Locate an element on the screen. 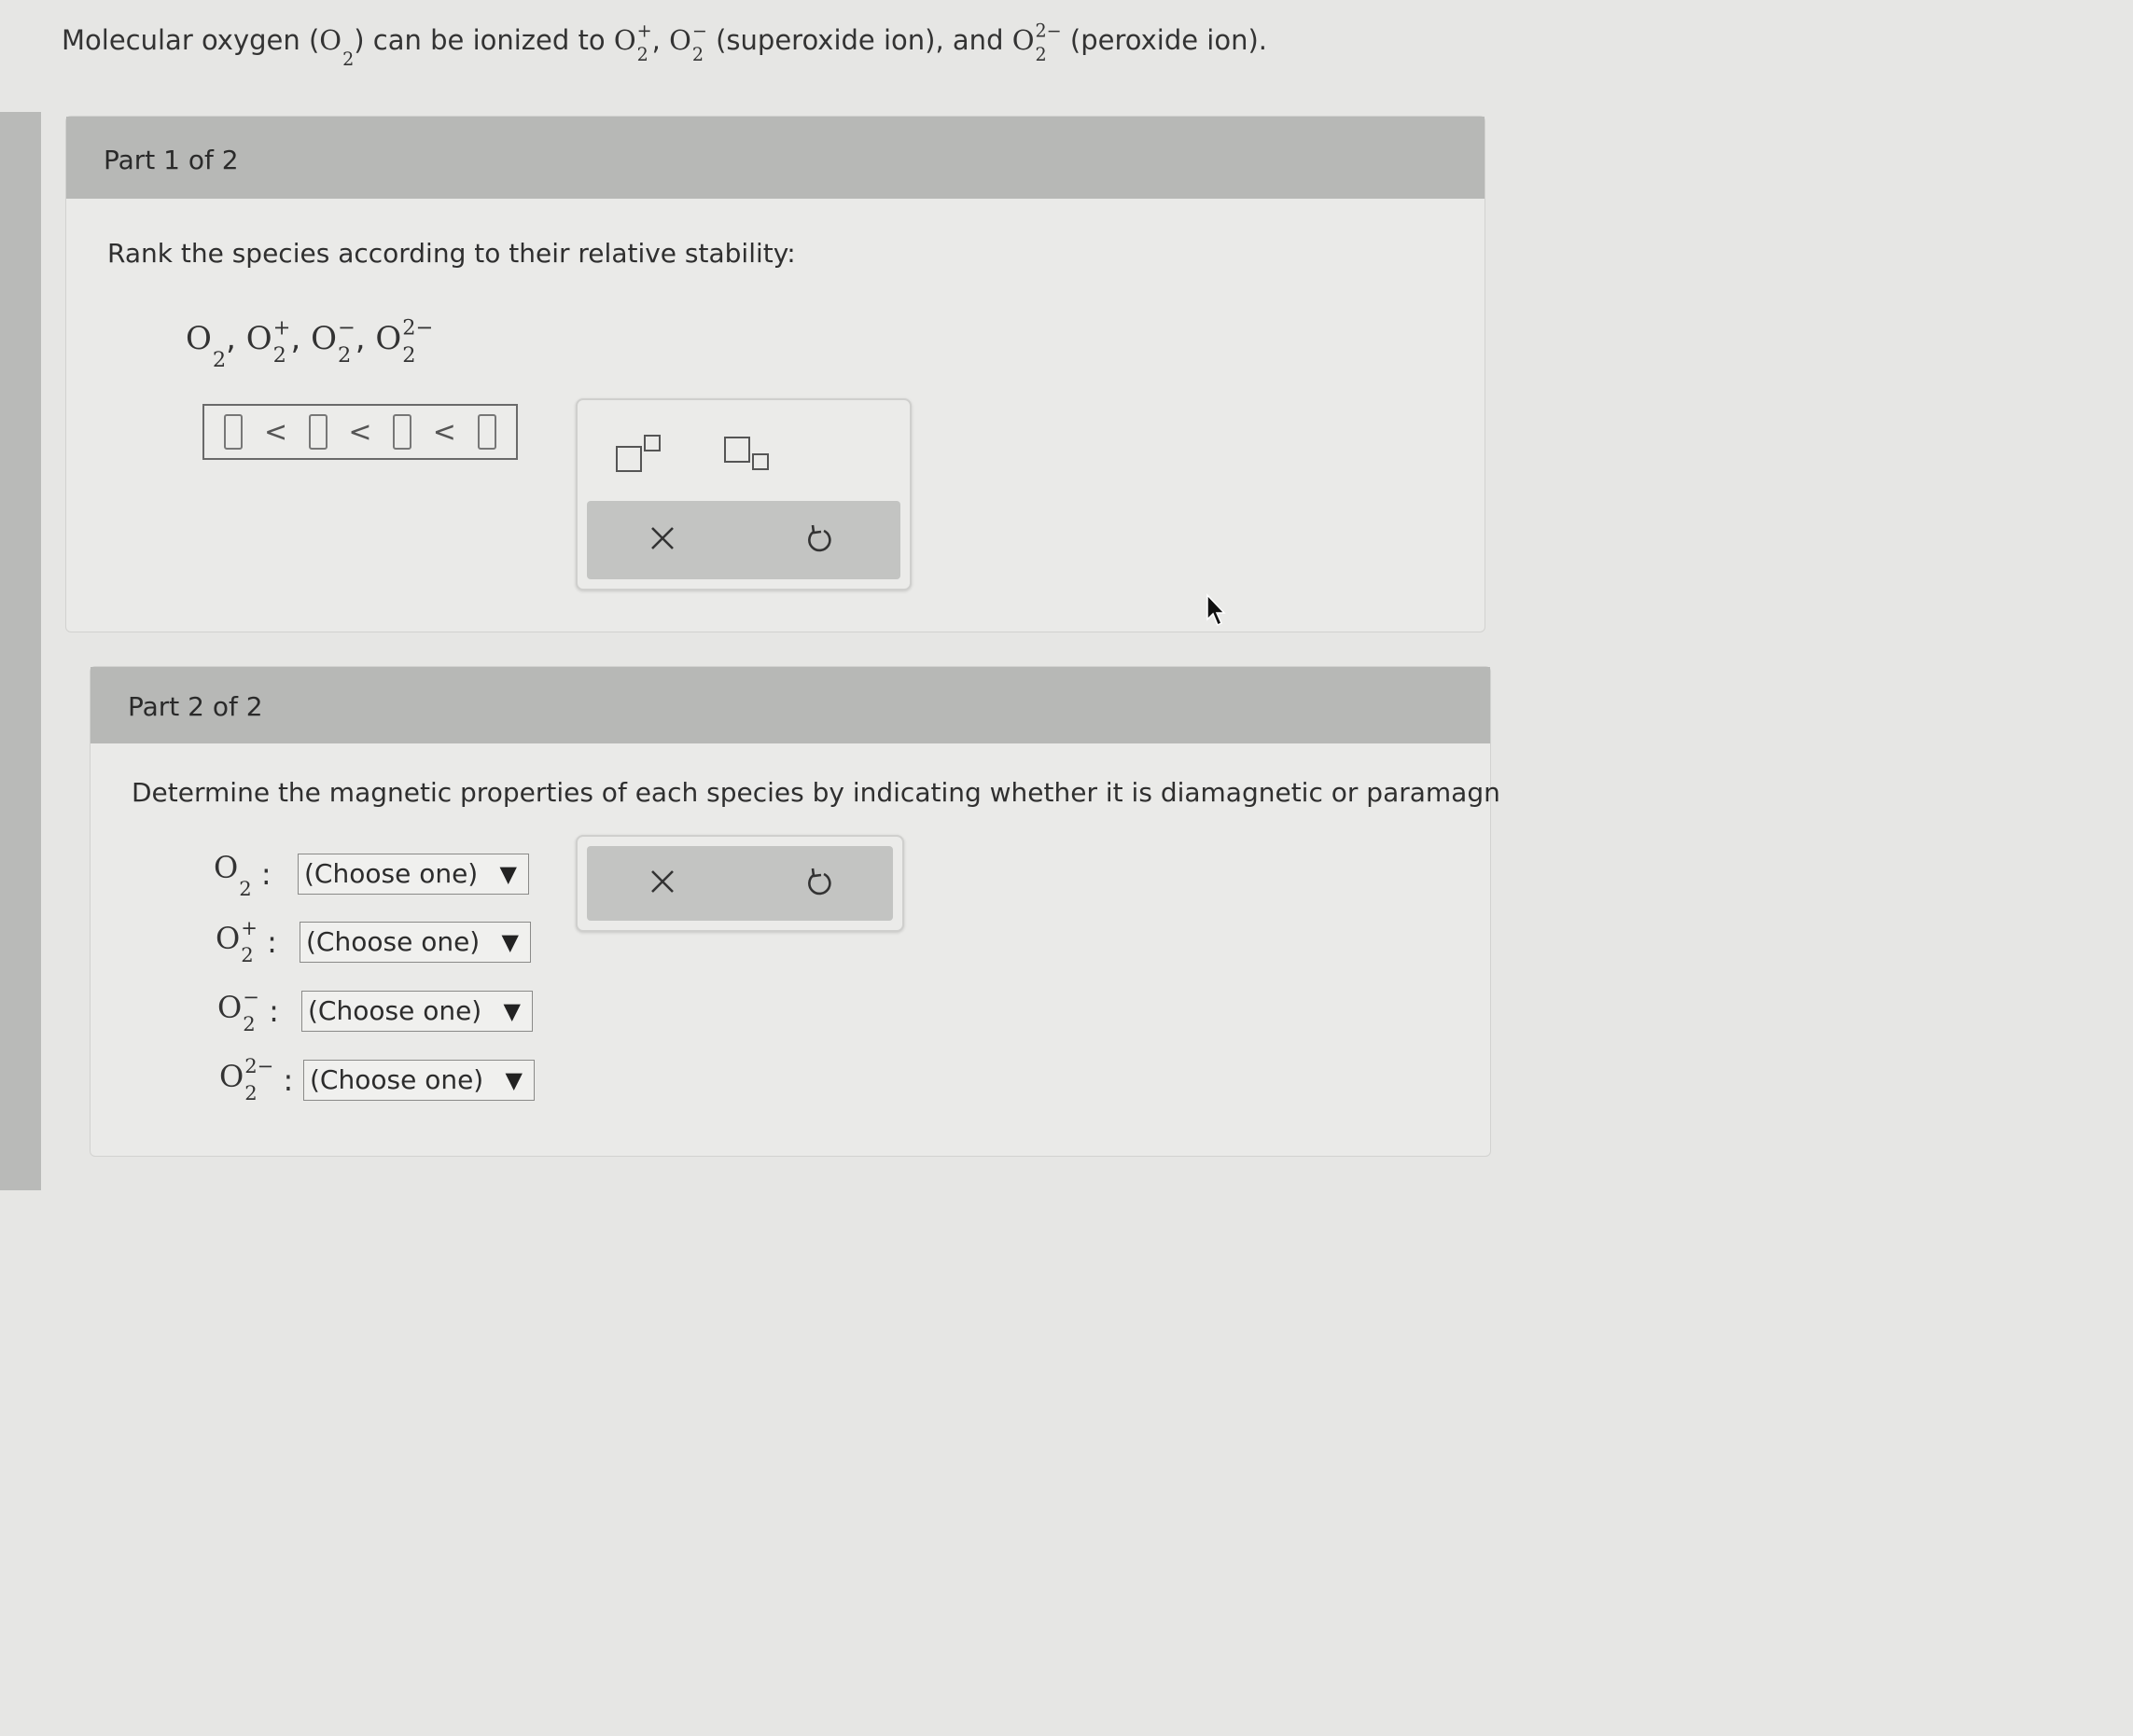 The width and height of the screenshot is (2133, 1736). part2-title: Part 2 of 2 is located at coordinates (195, 706).